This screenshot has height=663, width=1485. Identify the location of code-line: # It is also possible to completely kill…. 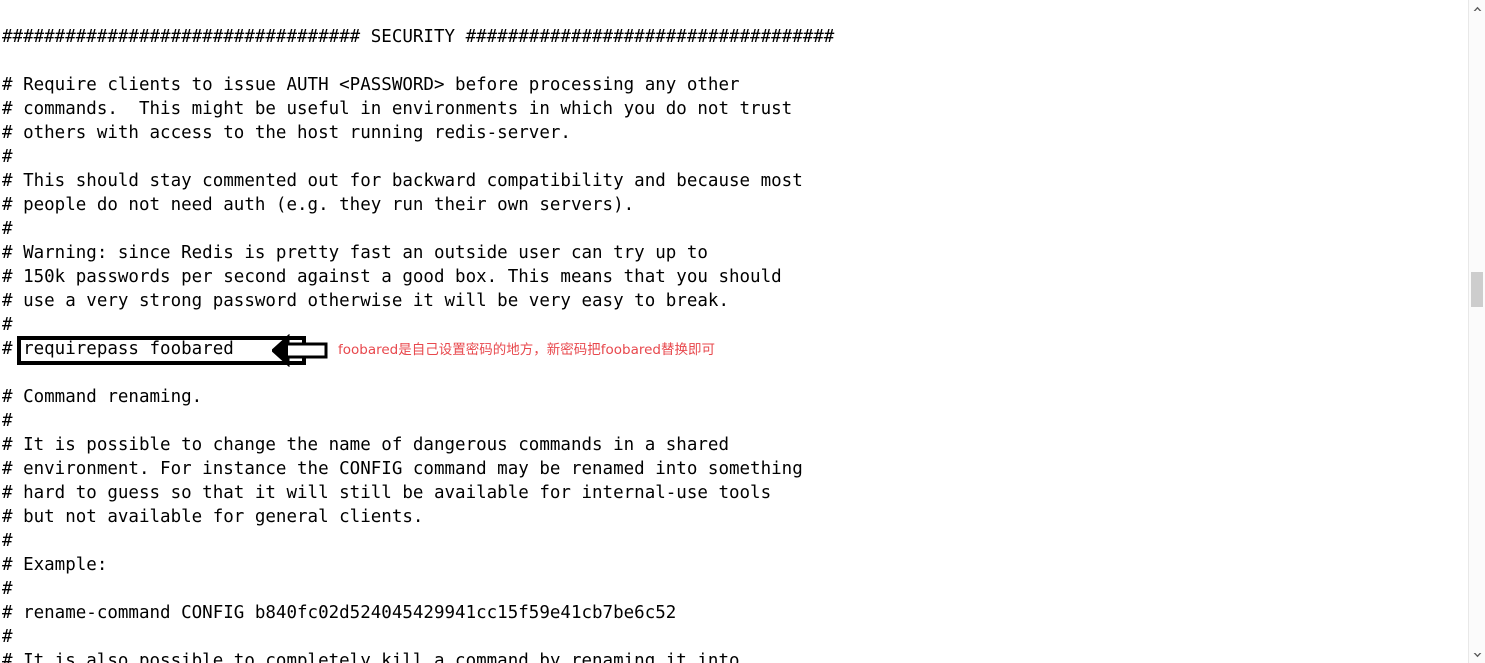
(371, 657).